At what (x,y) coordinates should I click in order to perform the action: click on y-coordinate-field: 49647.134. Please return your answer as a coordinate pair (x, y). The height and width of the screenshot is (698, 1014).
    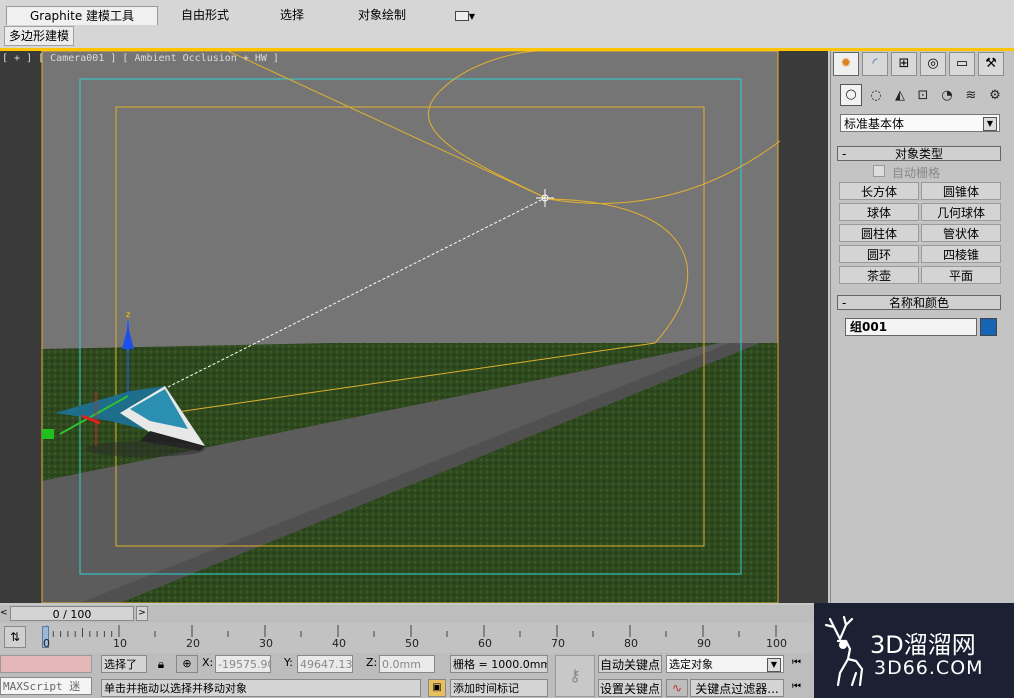
    Looking at the image, I should click on (325, 664).